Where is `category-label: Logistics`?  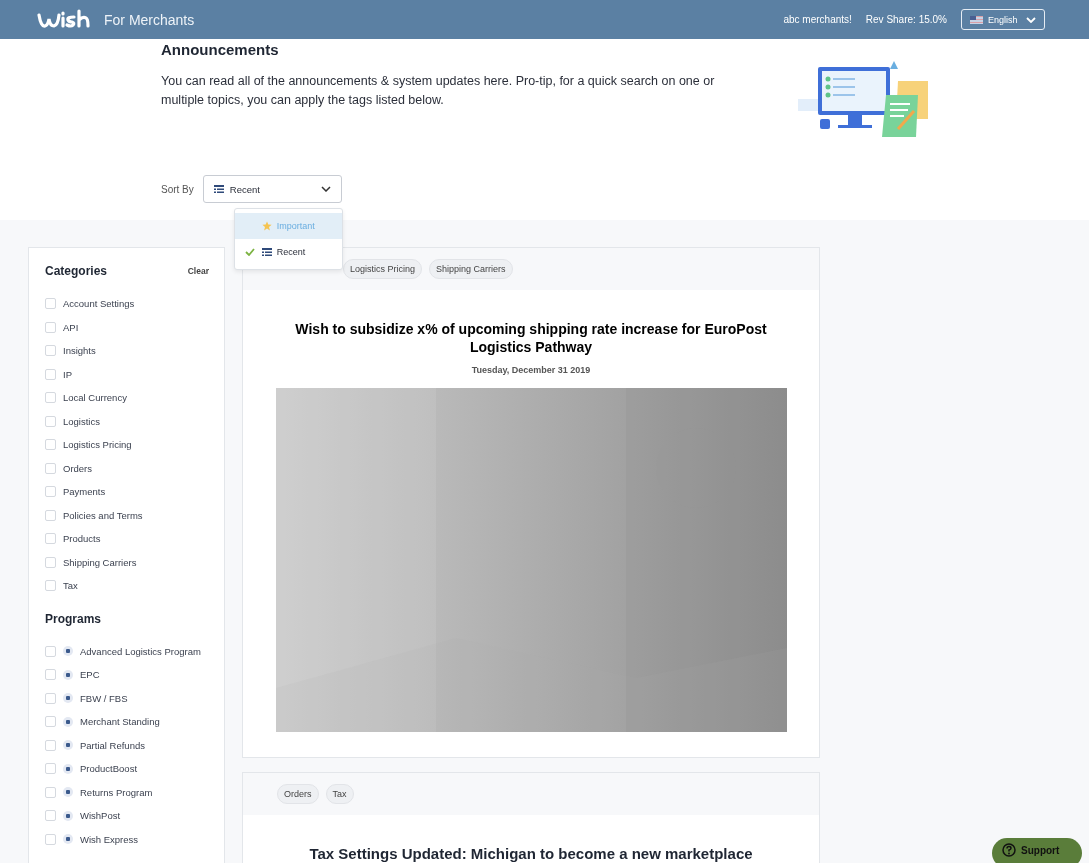
category-label: Logistics is located at coordinates (81, 421).